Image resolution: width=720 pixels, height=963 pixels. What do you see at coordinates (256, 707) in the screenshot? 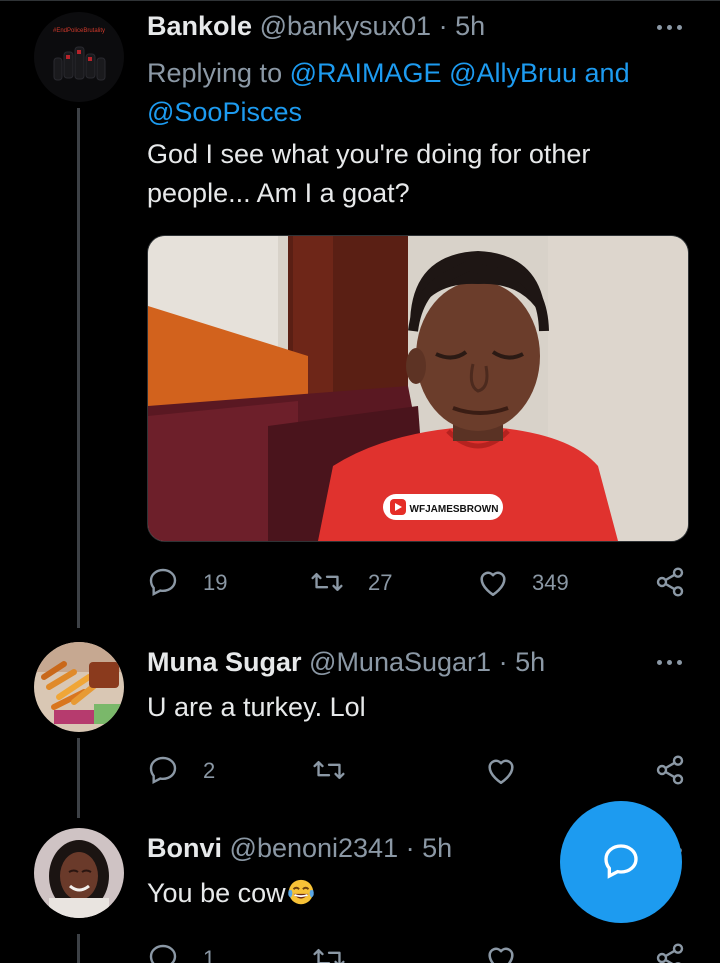
I see `tweet-text: U are a turkey. Lol` at bounding box center [256, 707].